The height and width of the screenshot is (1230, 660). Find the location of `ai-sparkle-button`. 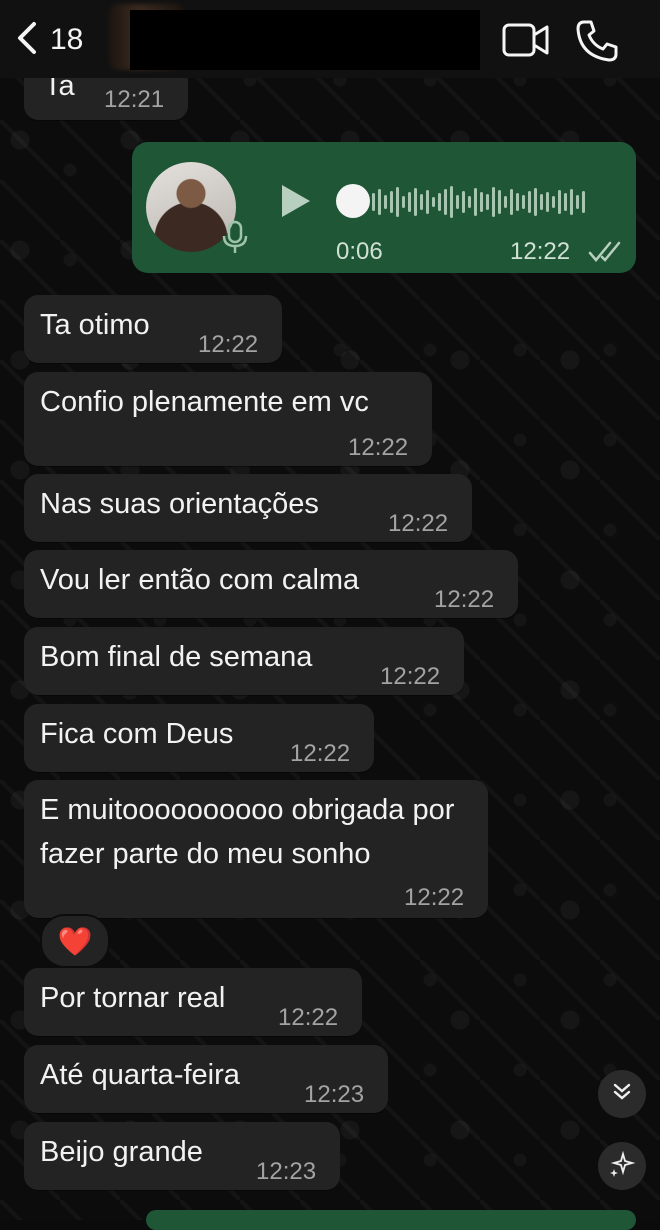

ai-sparkle-button is located at coordinates (622, 1166).